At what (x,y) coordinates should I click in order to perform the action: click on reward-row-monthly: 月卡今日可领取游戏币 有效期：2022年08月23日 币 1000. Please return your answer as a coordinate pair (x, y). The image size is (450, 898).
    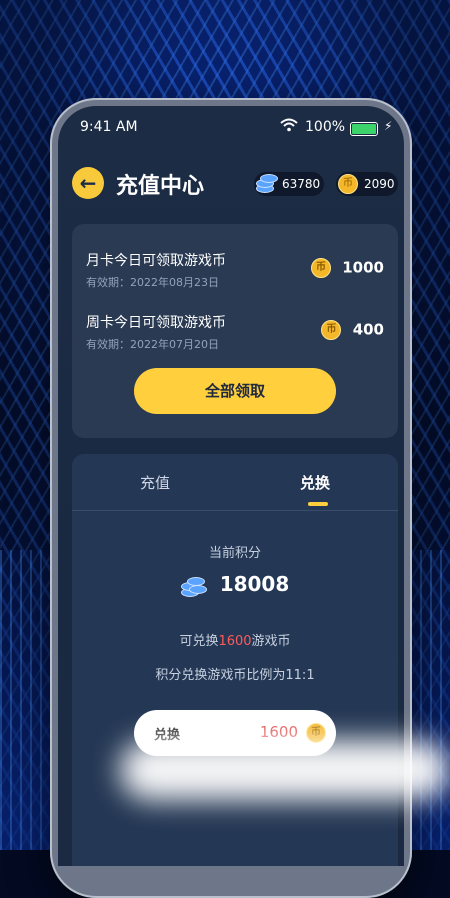
    Looking at the image, I should click on (235, 274).